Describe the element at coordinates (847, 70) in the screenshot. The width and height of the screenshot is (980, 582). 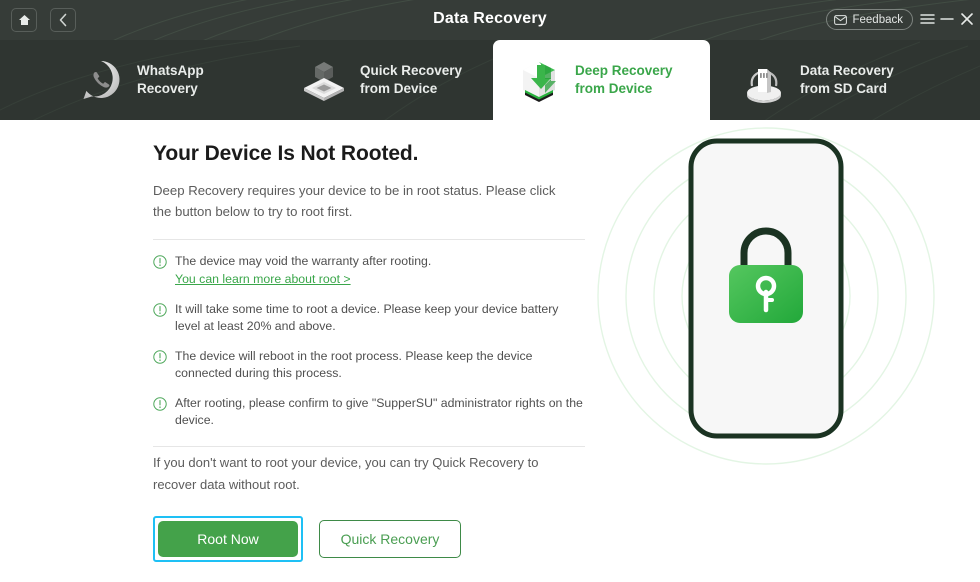
I see `tab-label-line1: Data Recovery` at that location.